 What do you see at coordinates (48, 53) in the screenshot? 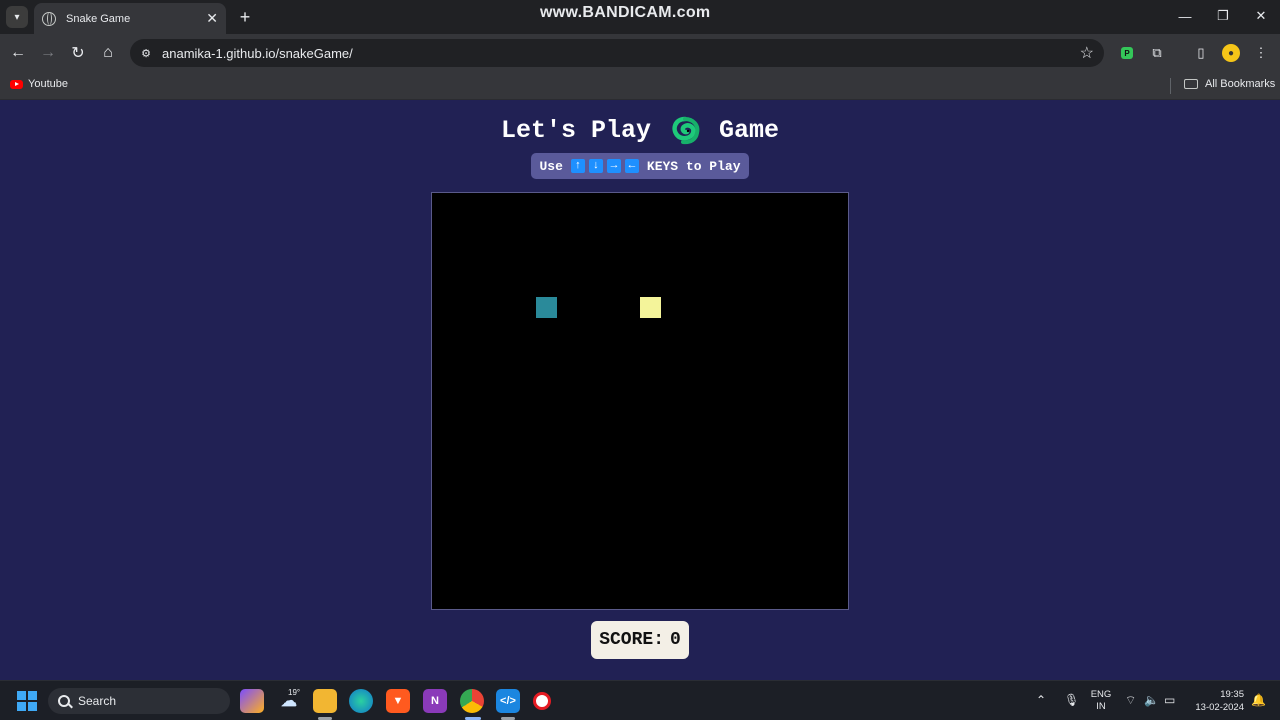
I see `forward-button: →` at bounding box center [48, 53].